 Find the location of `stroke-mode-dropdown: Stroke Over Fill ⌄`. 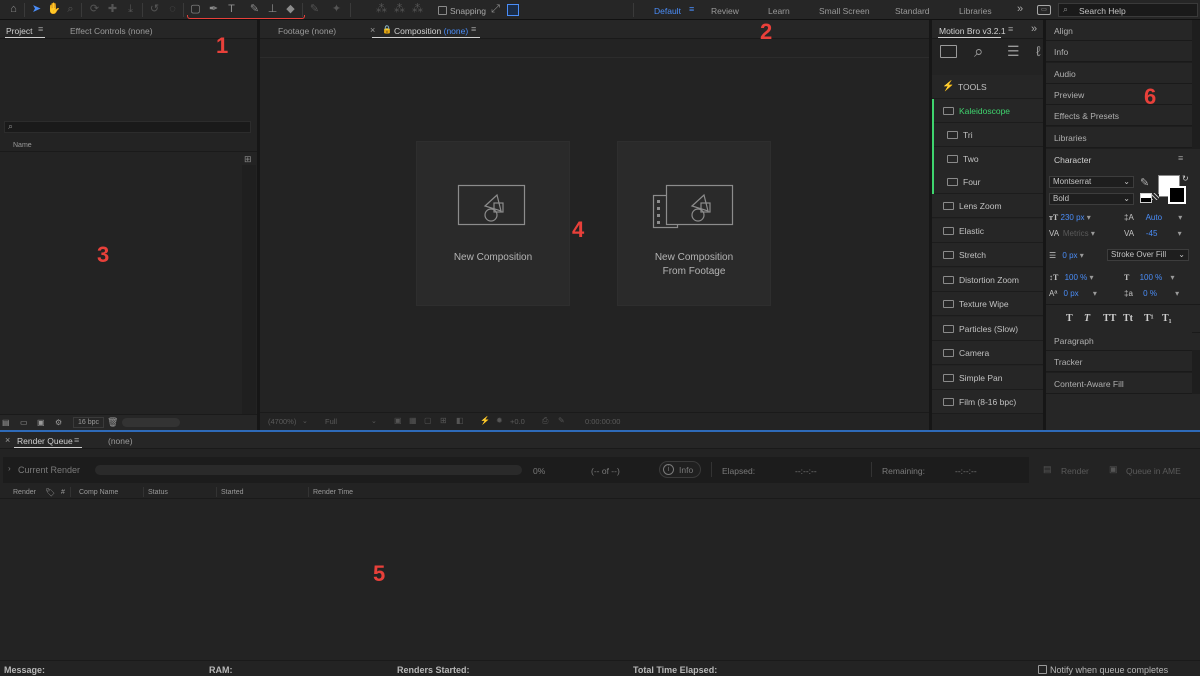

stroke-mode-dropdown: Stroke Over Fill ⌄ is located at coordinates (1148, 255).